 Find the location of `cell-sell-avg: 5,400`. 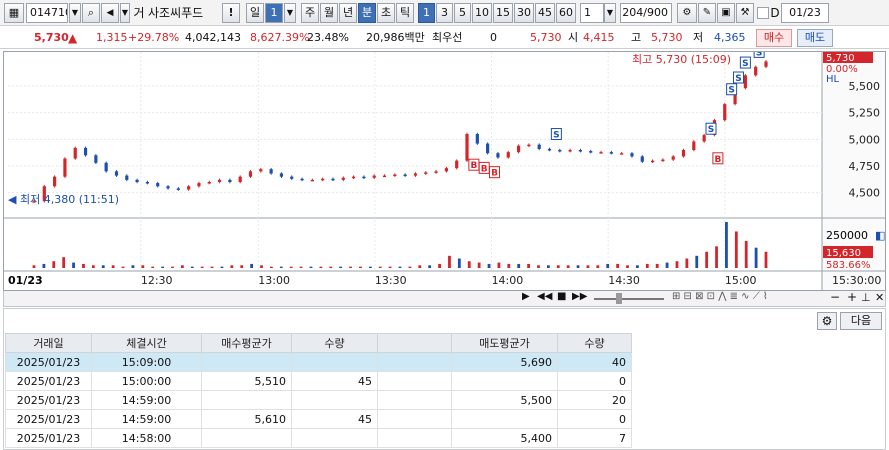

cell-sell-avg: 5,400 is located at coordinates (504, 438).